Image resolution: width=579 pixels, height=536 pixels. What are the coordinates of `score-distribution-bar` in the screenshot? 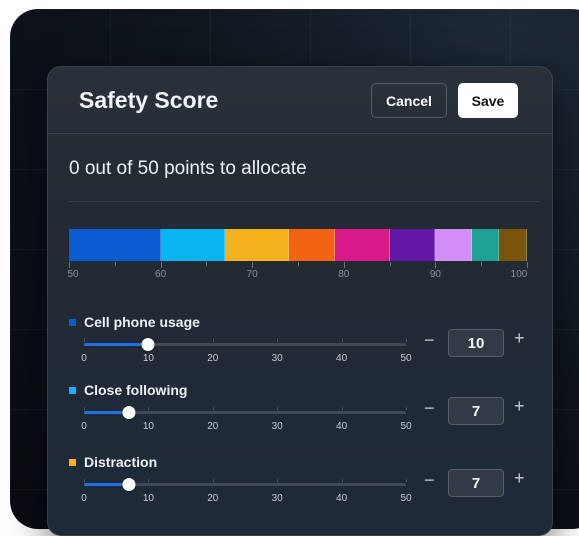 It's located at (298, 245).